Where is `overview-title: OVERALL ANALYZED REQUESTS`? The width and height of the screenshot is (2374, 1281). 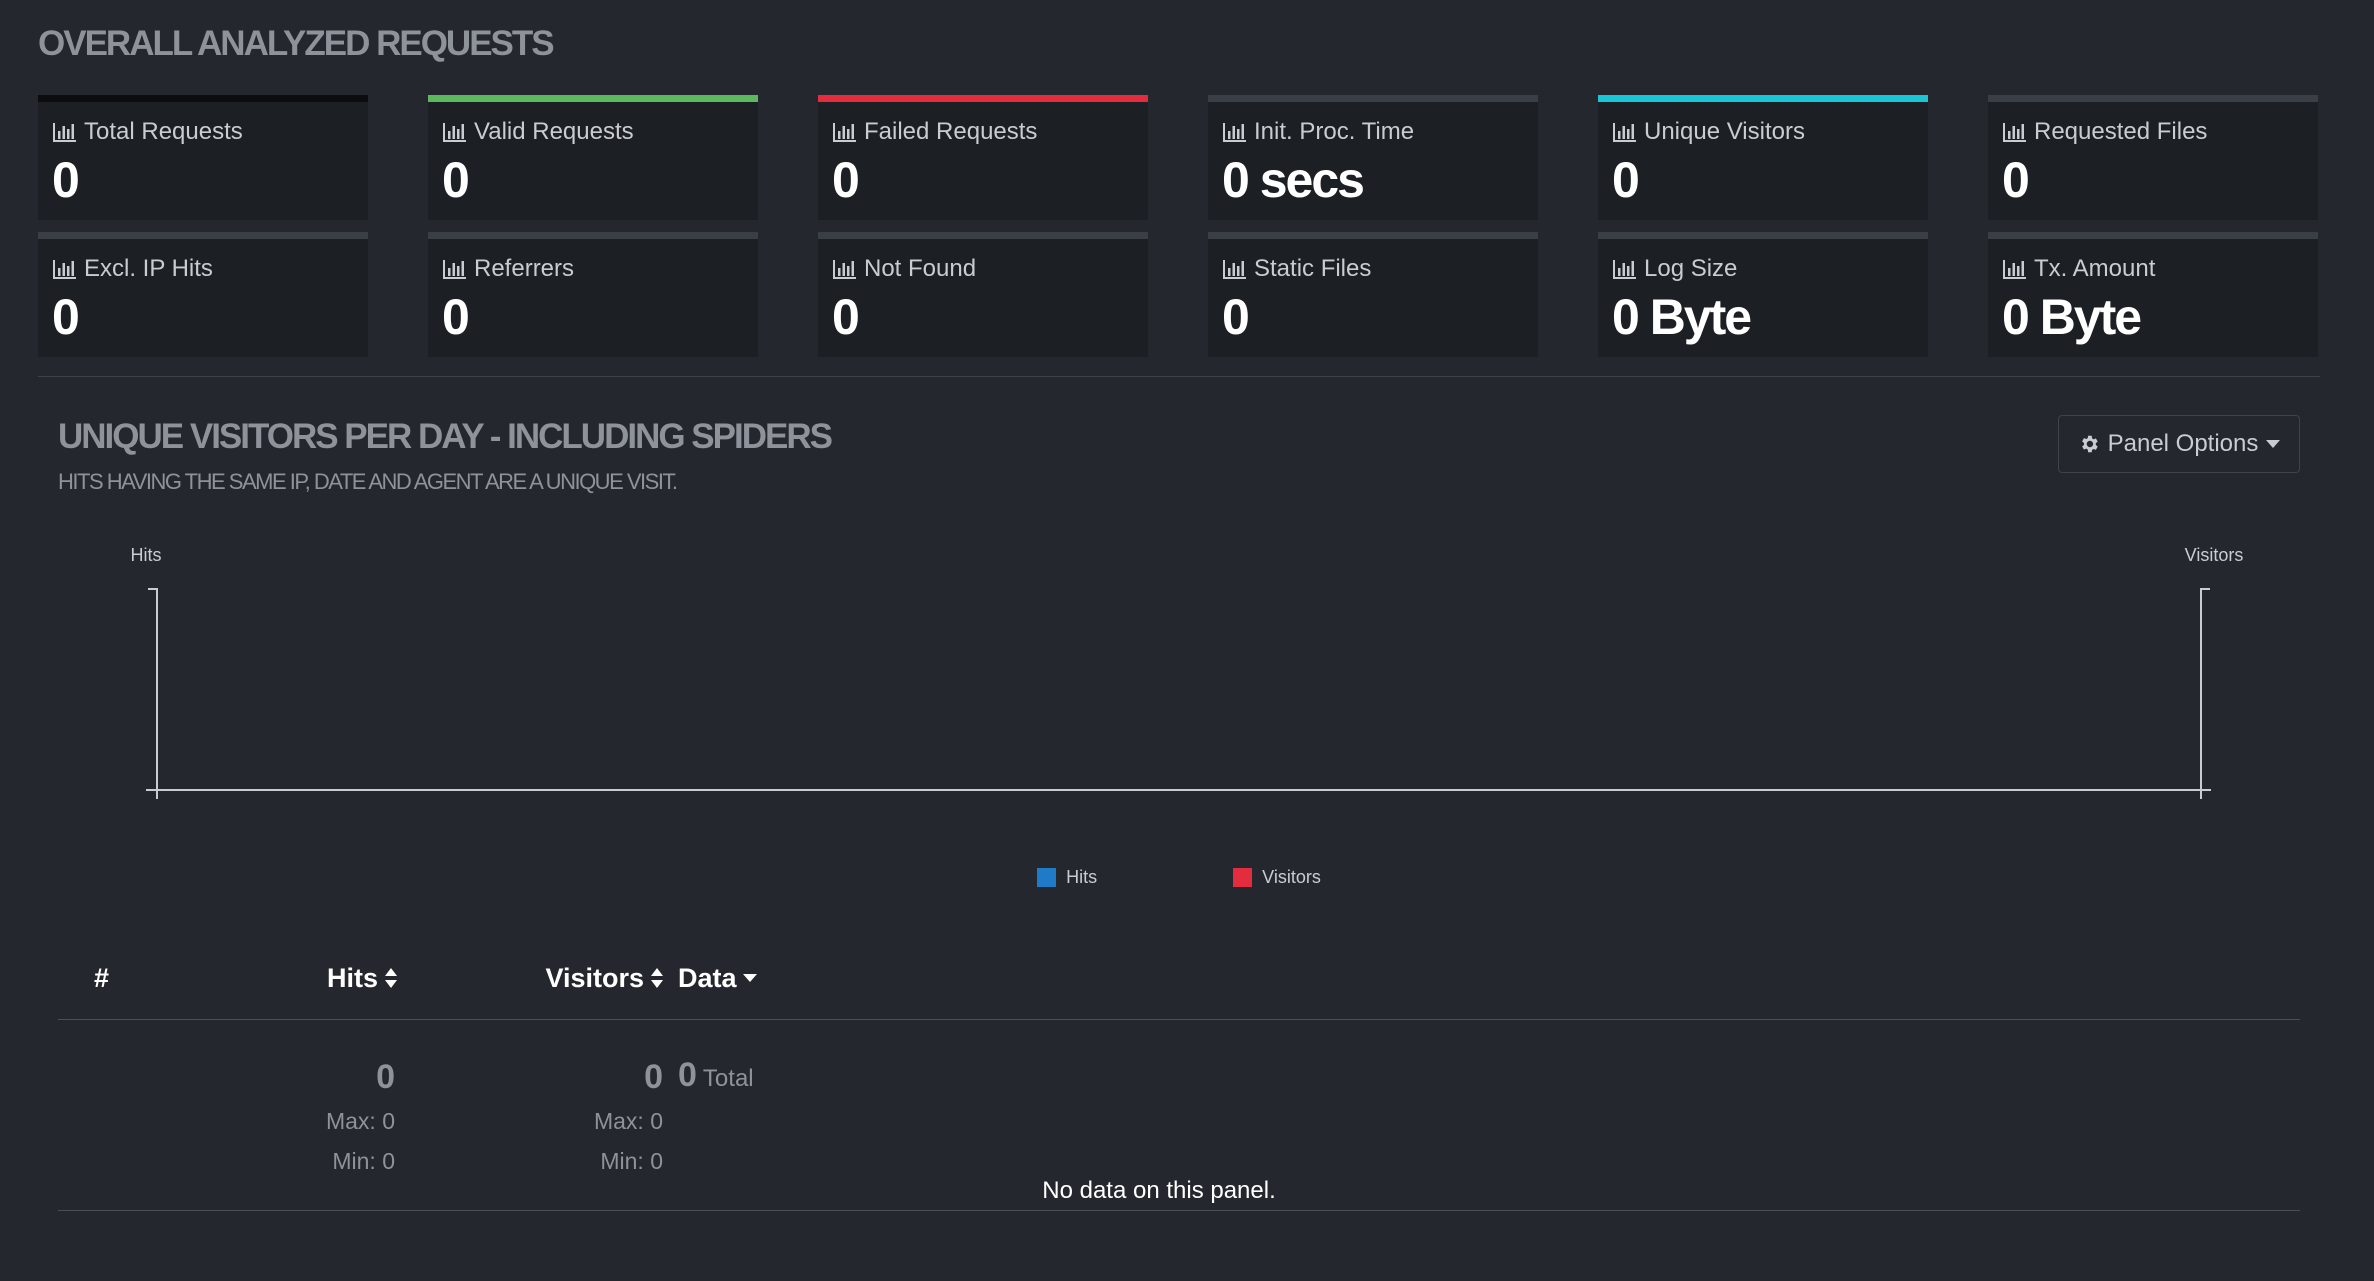 overview-title: OVERALL ANALYZED REQUESTS is located at coordinates (296, 43).